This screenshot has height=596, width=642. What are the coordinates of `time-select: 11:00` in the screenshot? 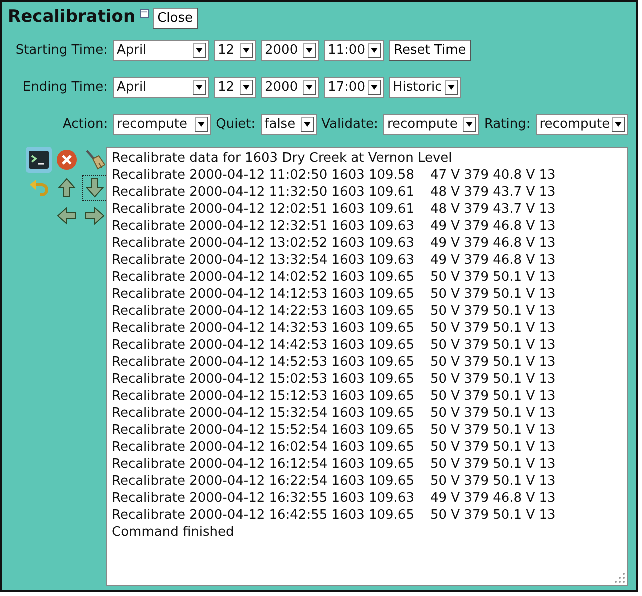 It's located at (354, 50).